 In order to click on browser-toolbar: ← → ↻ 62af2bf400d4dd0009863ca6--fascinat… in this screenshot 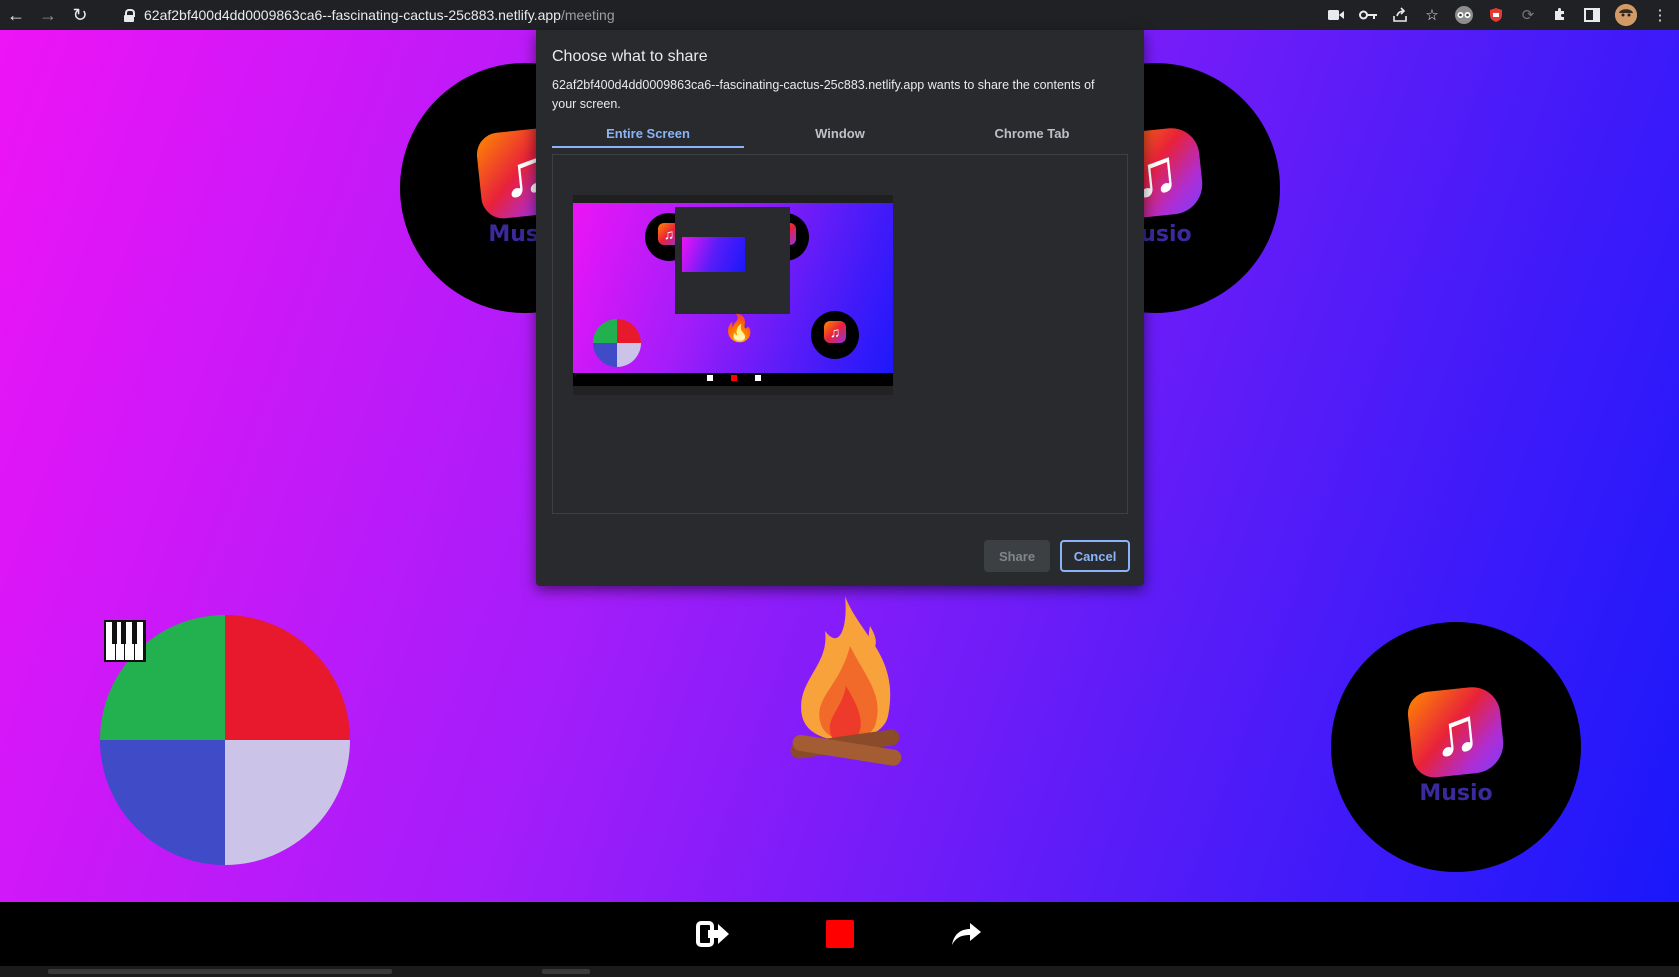, I will do `click(839, 15)`.